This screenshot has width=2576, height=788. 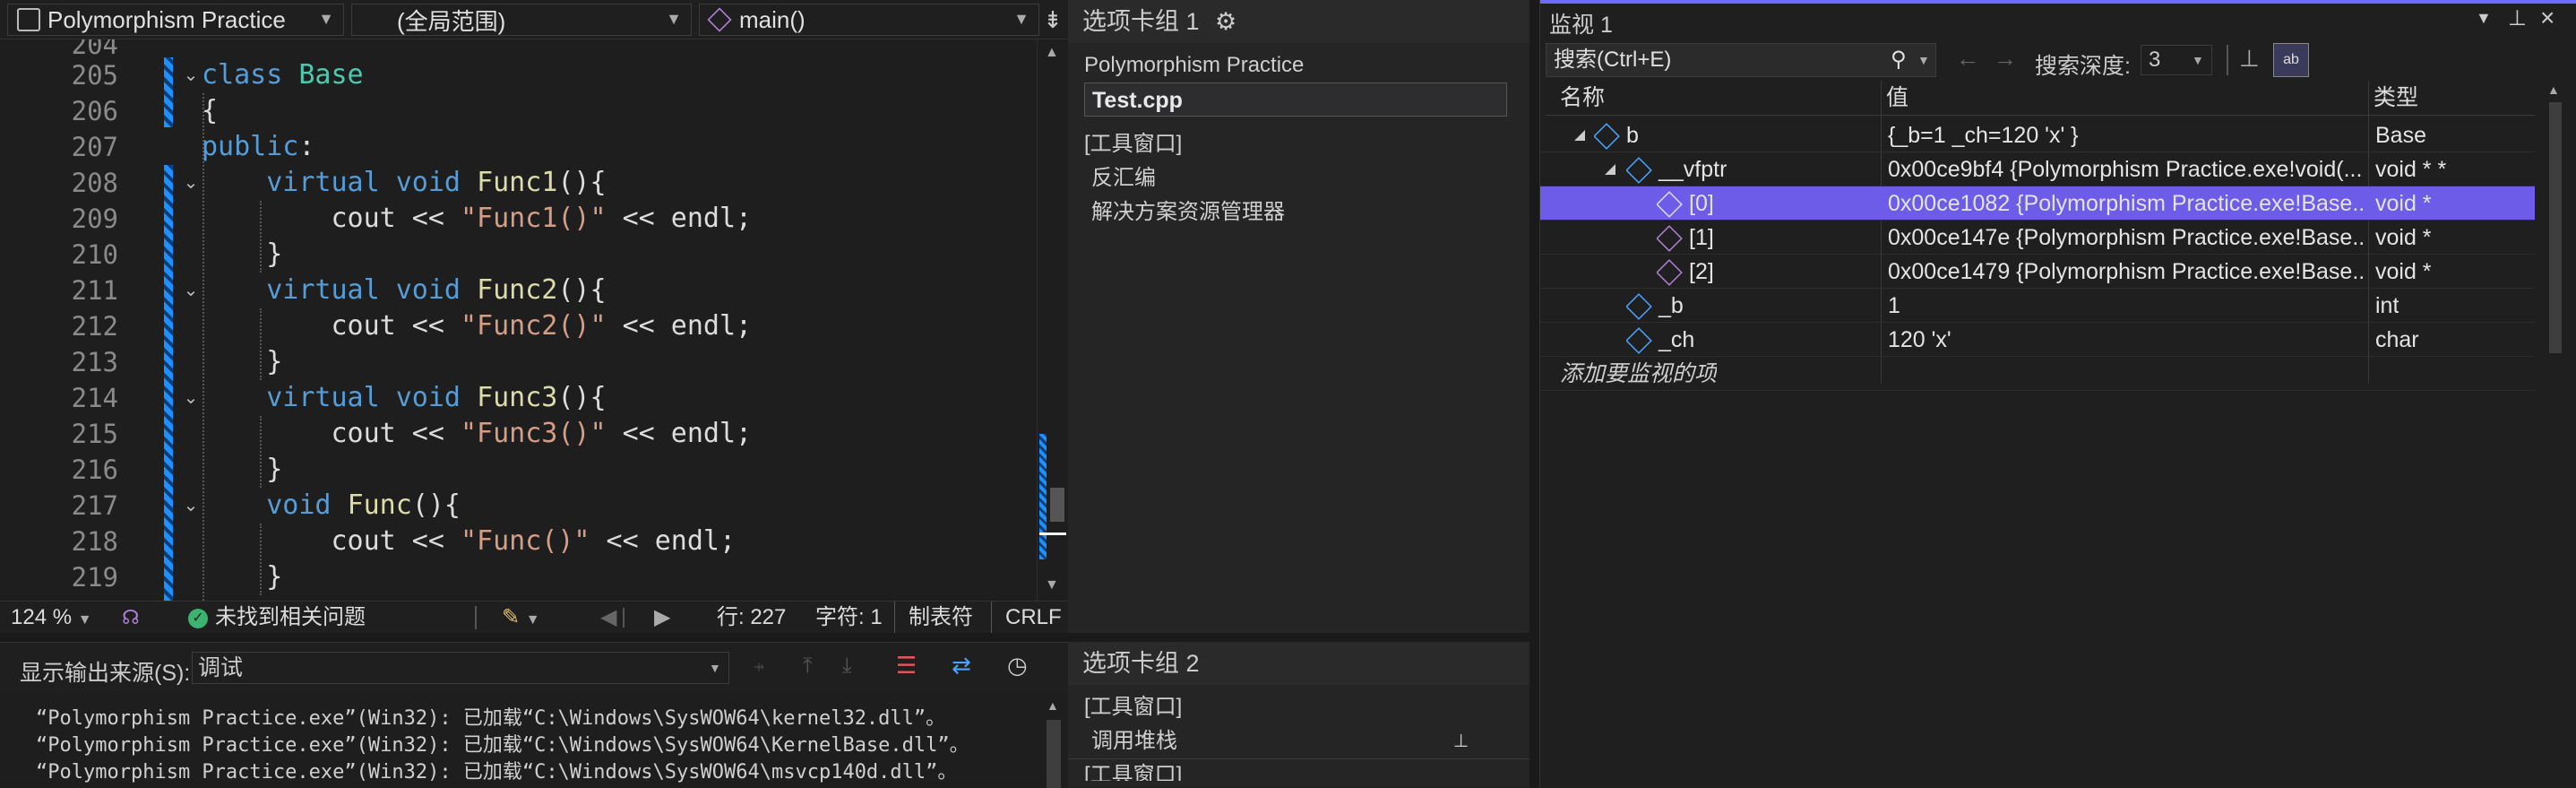 What do you see at coordinates (941, 618) in the screenshot?
I see `tabs-indicator: 制表符` at bounding box center [941, 618].